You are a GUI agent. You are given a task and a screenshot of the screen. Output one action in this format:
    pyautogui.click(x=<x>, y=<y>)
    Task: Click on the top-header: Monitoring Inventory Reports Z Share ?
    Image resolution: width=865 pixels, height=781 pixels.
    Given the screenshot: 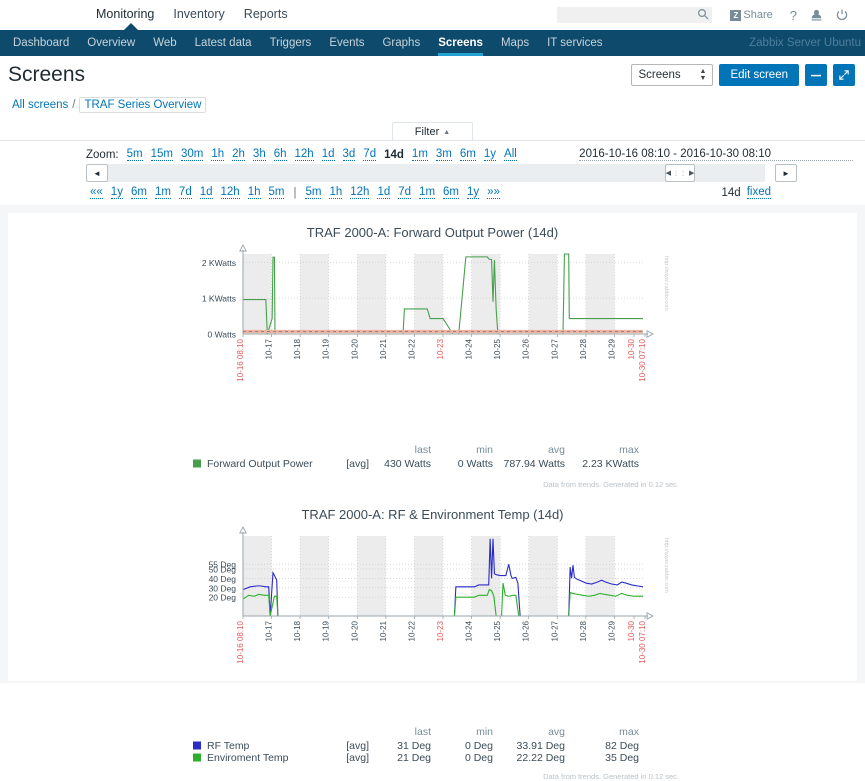 What is the action you would take?
    pyautogui.click(x=432, y=15)
    